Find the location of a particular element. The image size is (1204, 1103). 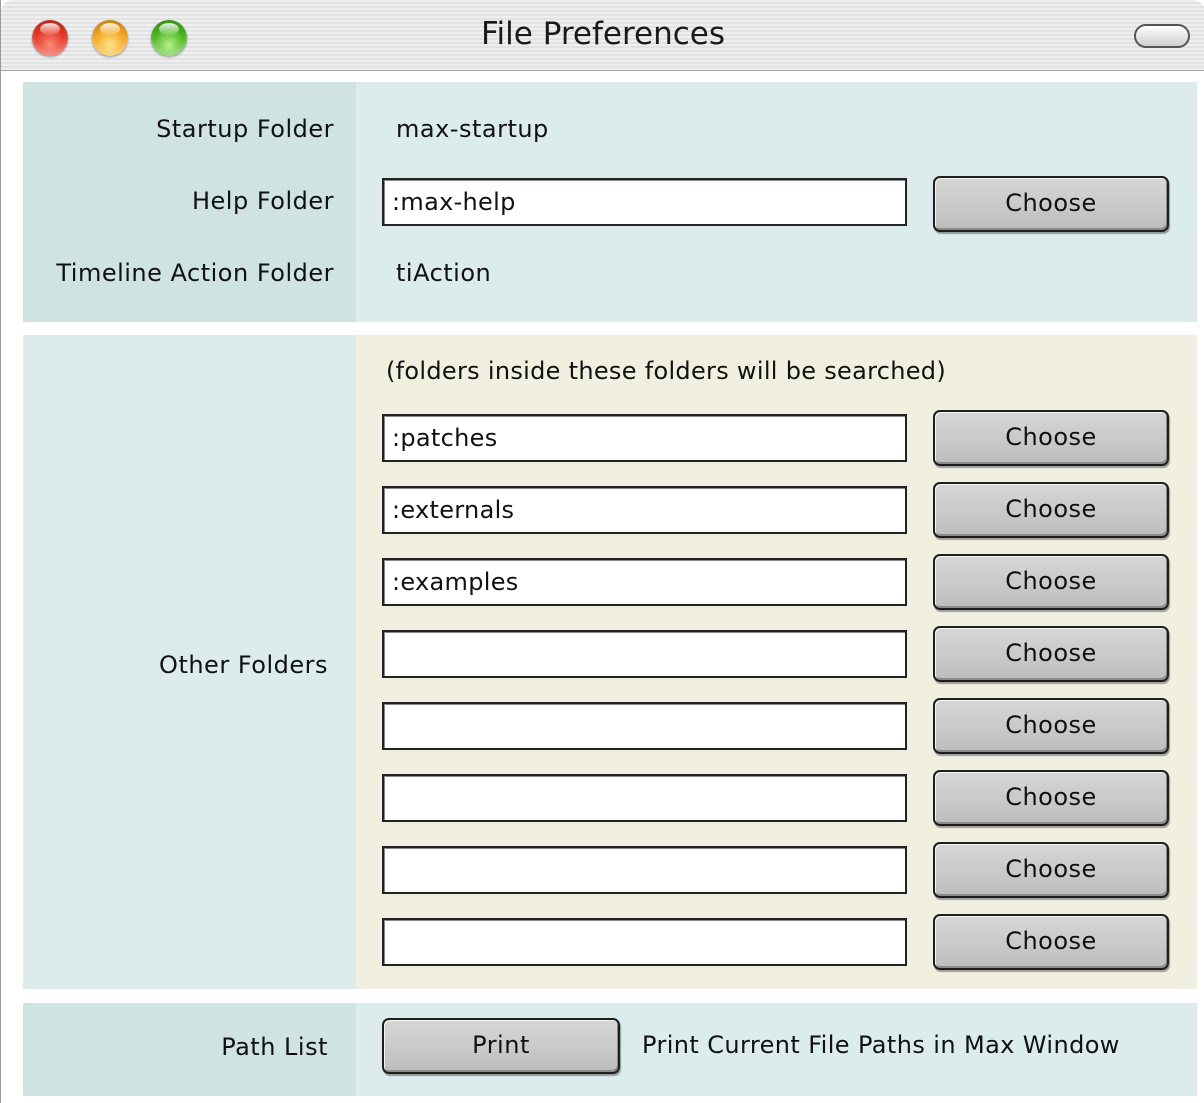

path-list-label-column: Path List is located at coordinates (189, 1049).